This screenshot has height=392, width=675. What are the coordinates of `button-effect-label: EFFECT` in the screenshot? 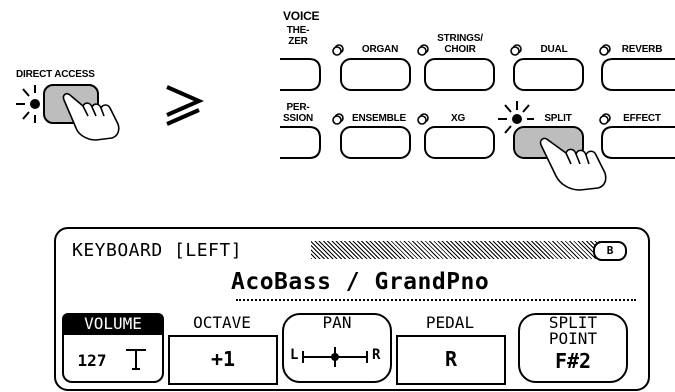 It's located at (642, 118).